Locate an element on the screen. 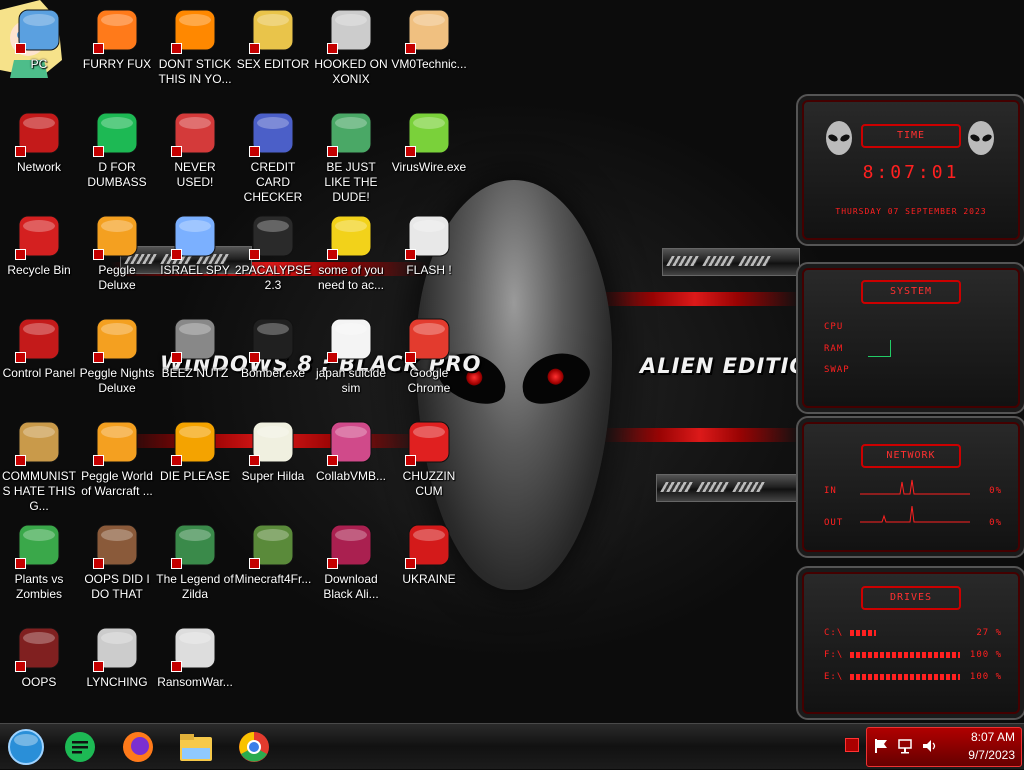 This screenshot has width=1024, height=770. desktop-icon-control-panel: Control Panel is located at coordinates (39, 345).